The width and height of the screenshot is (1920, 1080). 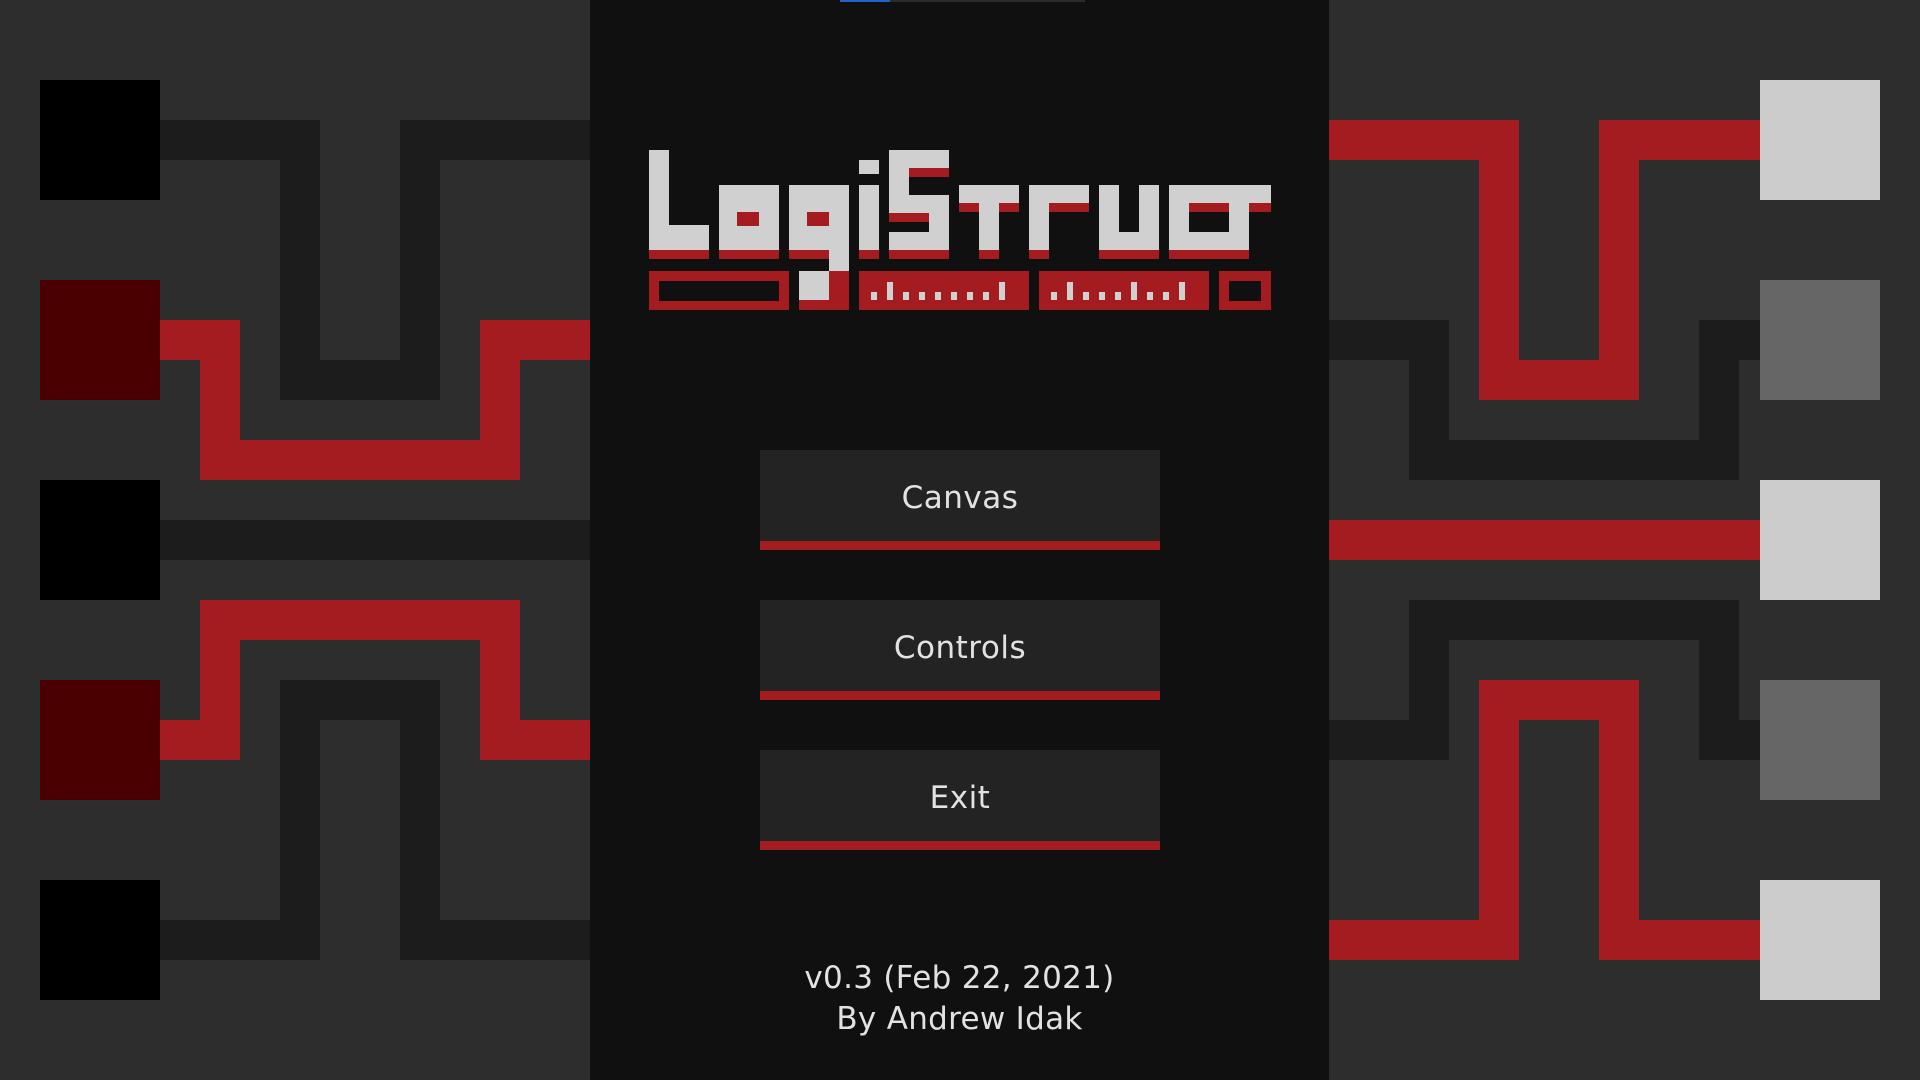 I want to click on controls-button-label: Controls, so click(x=960, y=647).